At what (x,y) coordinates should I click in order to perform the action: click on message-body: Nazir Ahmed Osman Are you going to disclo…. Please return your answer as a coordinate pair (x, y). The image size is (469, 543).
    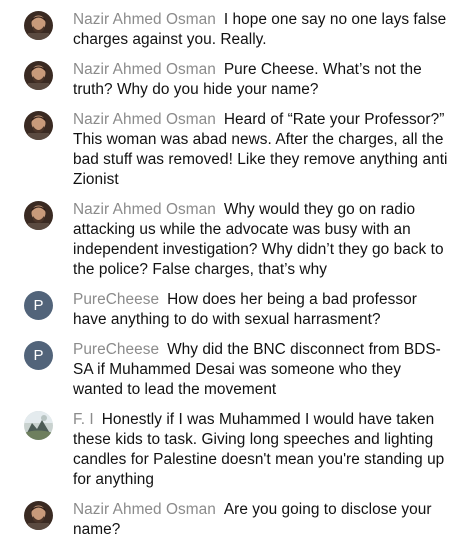
    Looking at the image, I should click on (263, 520).